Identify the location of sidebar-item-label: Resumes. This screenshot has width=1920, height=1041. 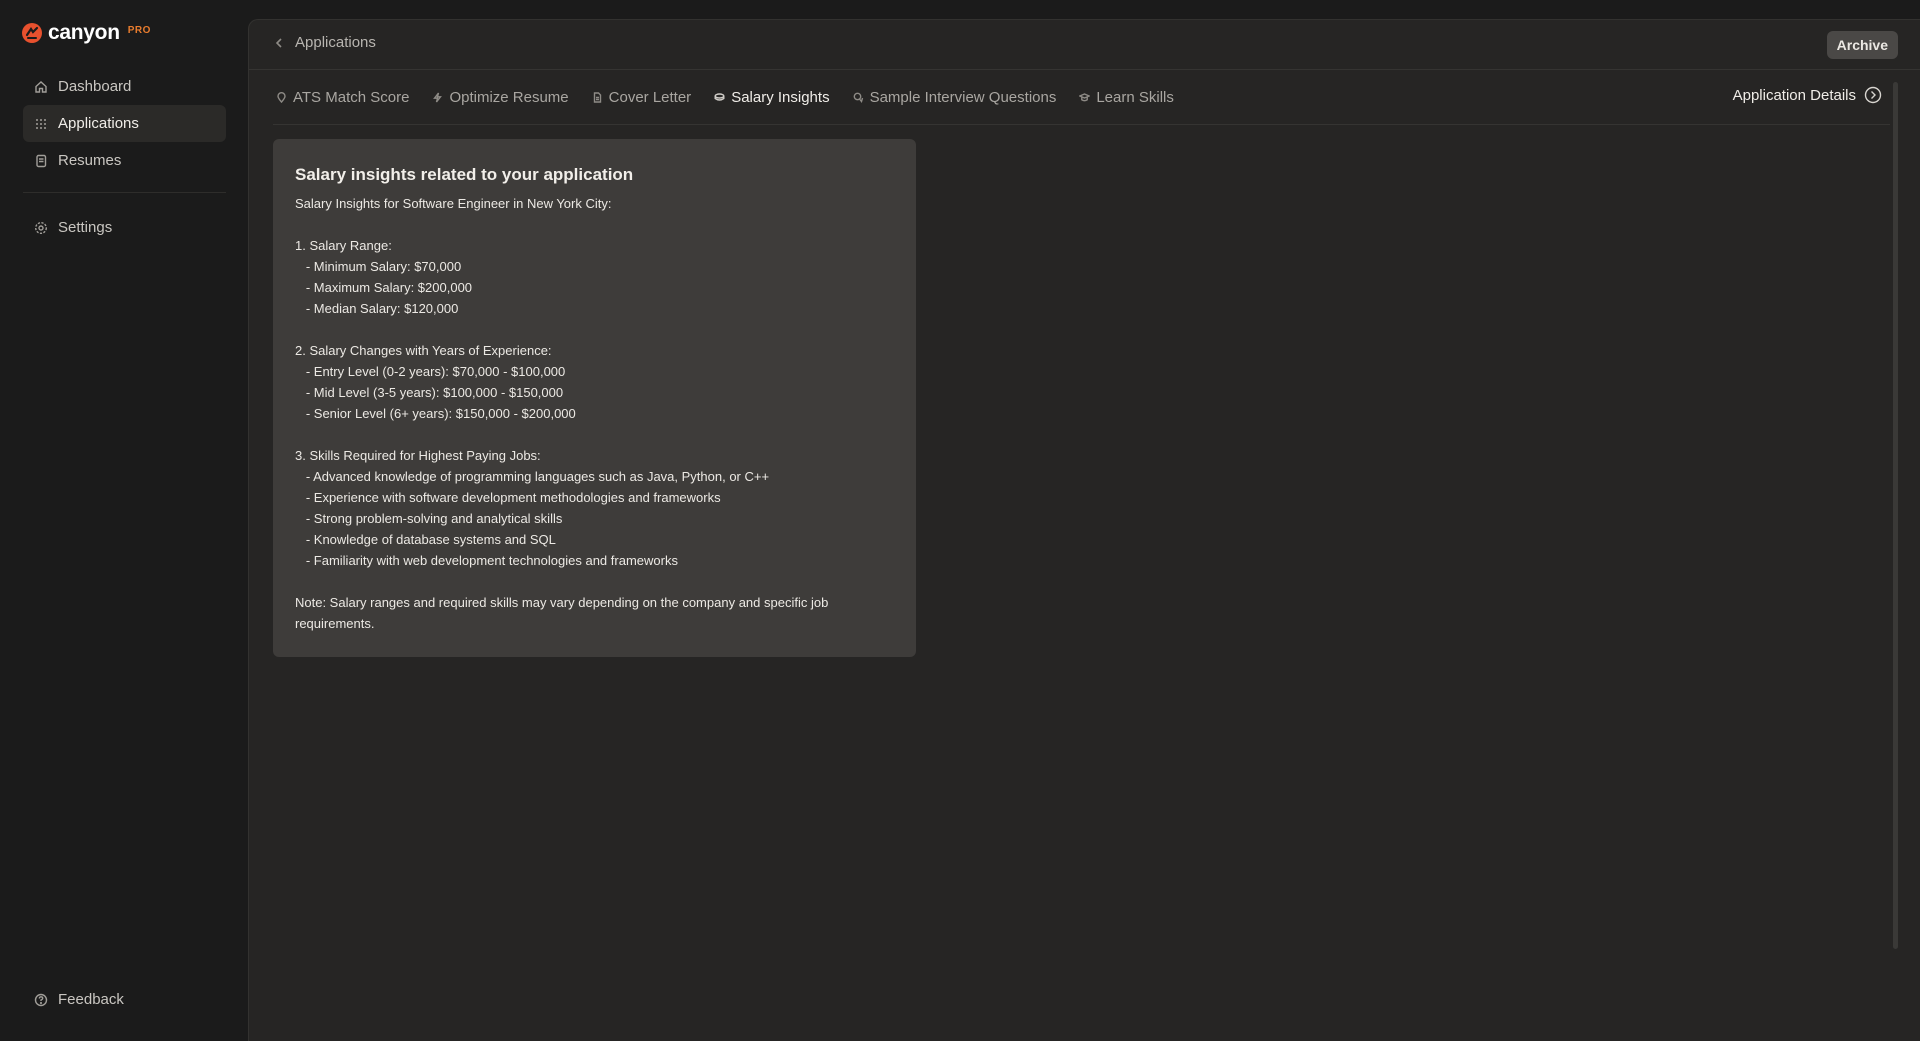
(90, 160).